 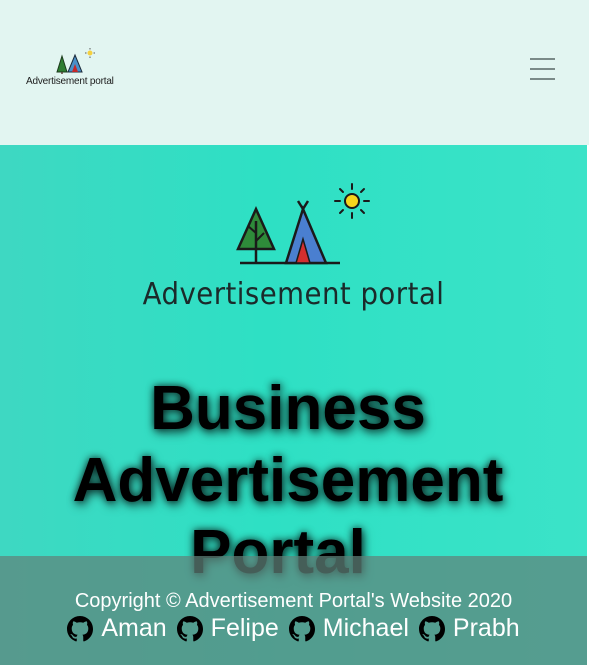 I want to click on logo-trees-tent-icon, so click(x=75, y=61).